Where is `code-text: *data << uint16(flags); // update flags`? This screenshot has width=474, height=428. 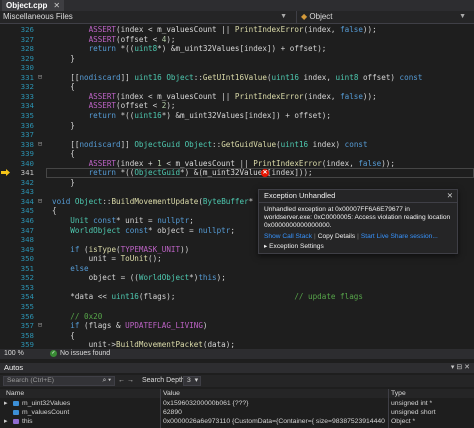 code-text: *data << uint16(flags); // update flags is located at coordinates (207, 297).